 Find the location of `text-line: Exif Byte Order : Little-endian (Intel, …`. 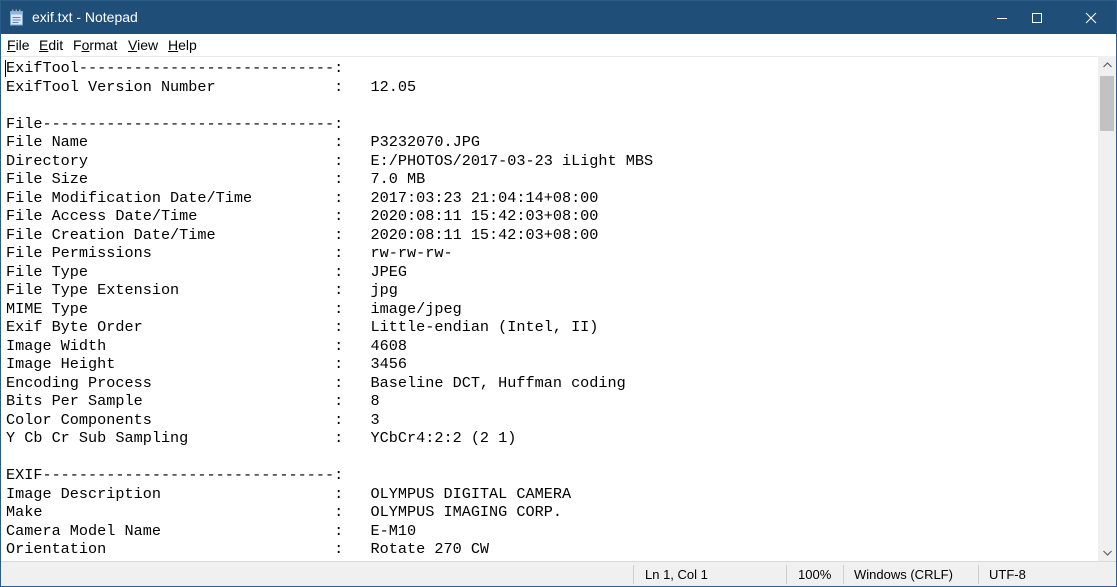

text-line: Exif Byte Order : Little-endian (Intel, … is located at coordinates (302, 327).